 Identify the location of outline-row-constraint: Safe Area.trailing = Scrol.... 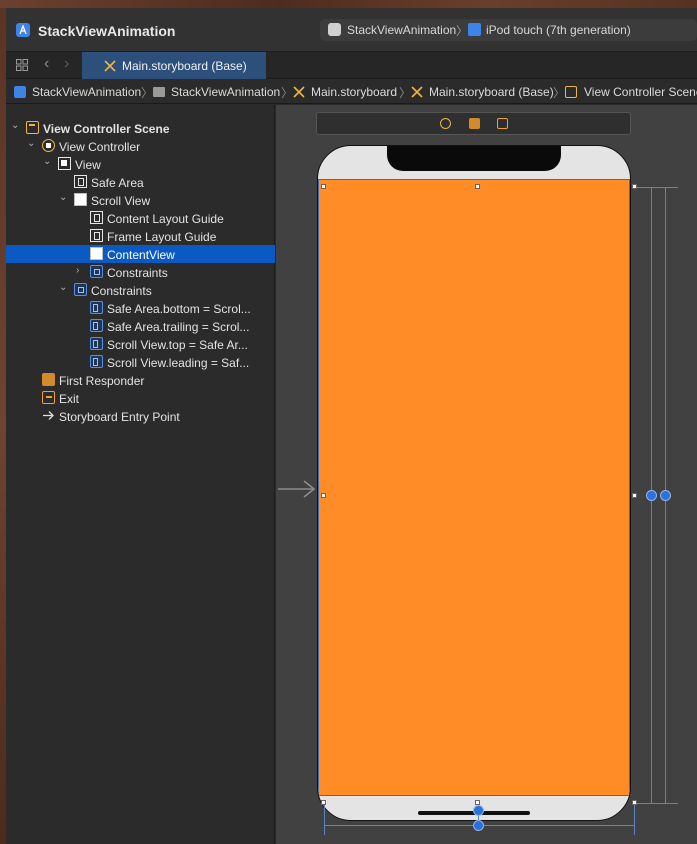
(140, 326).